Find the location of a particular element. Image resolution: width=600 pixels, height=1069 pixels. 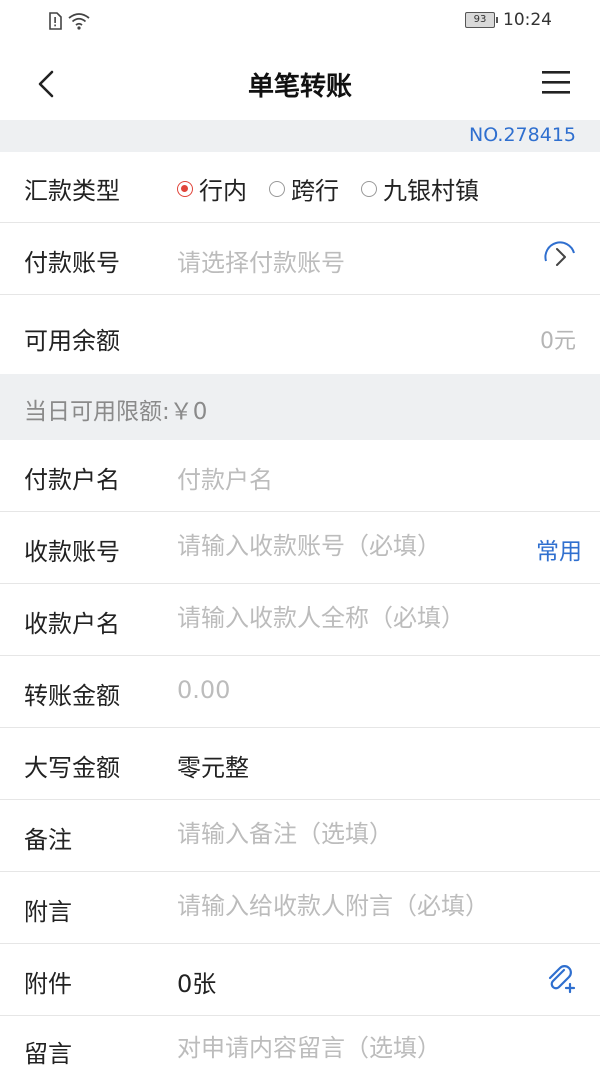

nav-bar: 单笔转账 is located at coordinates (300, 82).